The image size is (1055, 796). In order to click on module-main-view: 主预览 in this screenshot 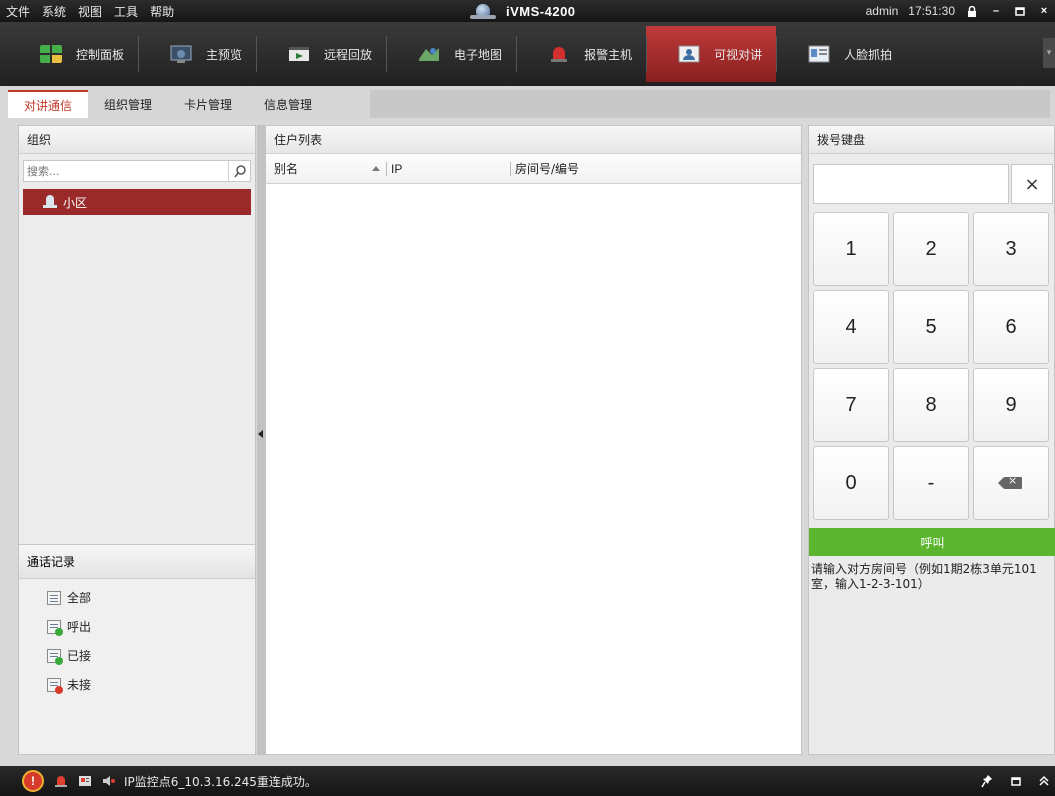, I will do `click(197, 54)`.